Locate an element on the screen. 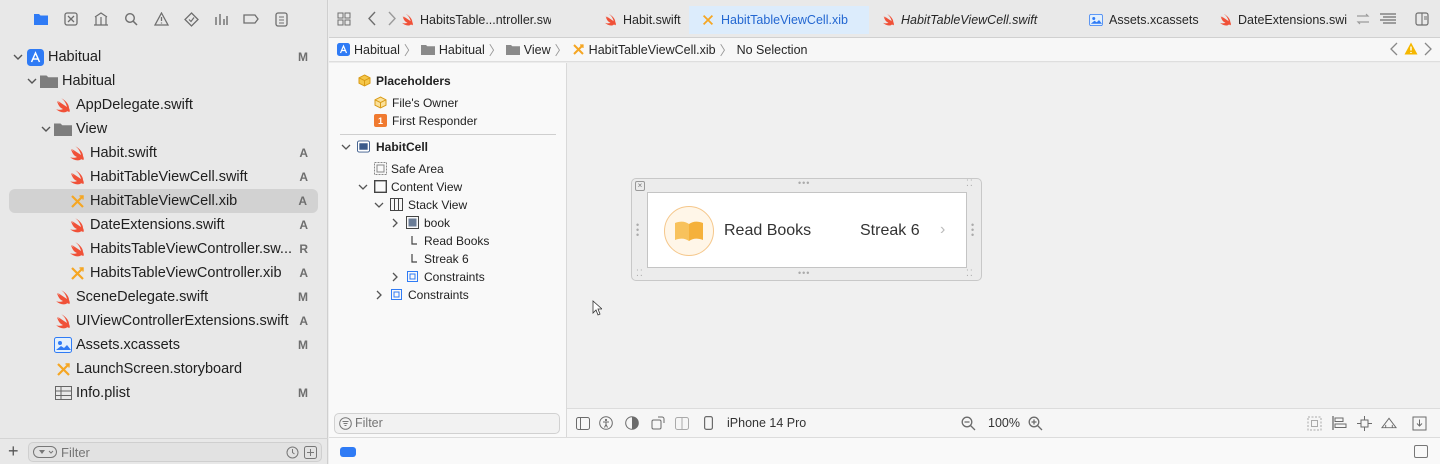 The height and width of the screenshot is (464, 1440). debug-area-toggle-icon is located at coordinates (1421, 451).